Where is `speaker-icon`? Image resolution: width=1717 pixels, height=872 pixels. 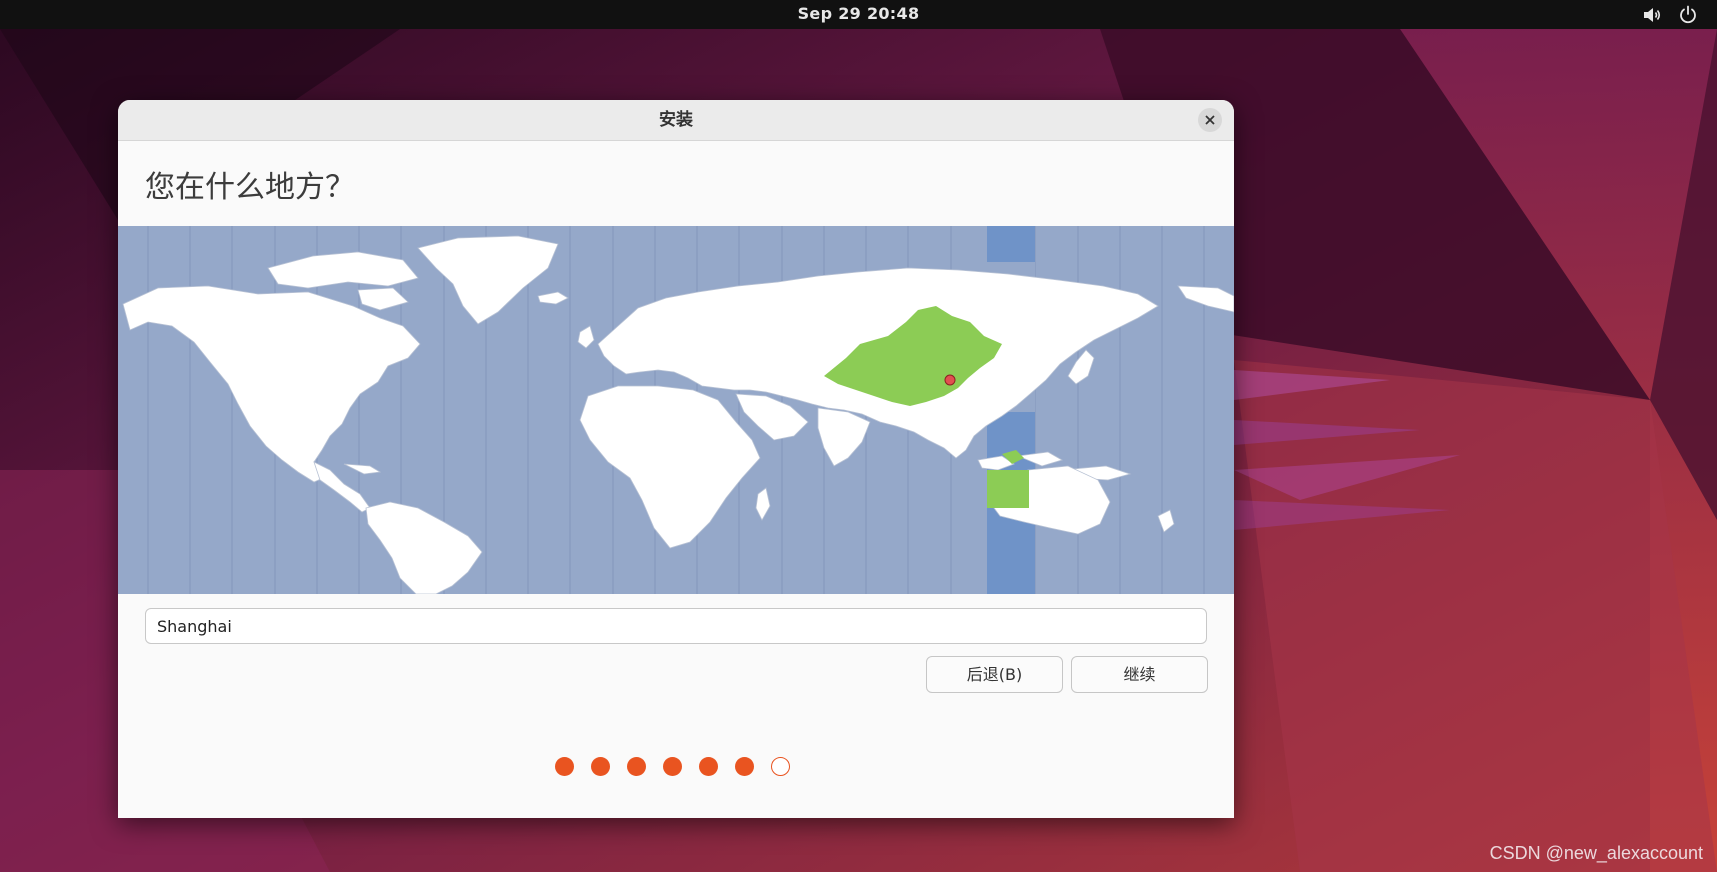
speaker-icon is located at coordinates (1652, 15).